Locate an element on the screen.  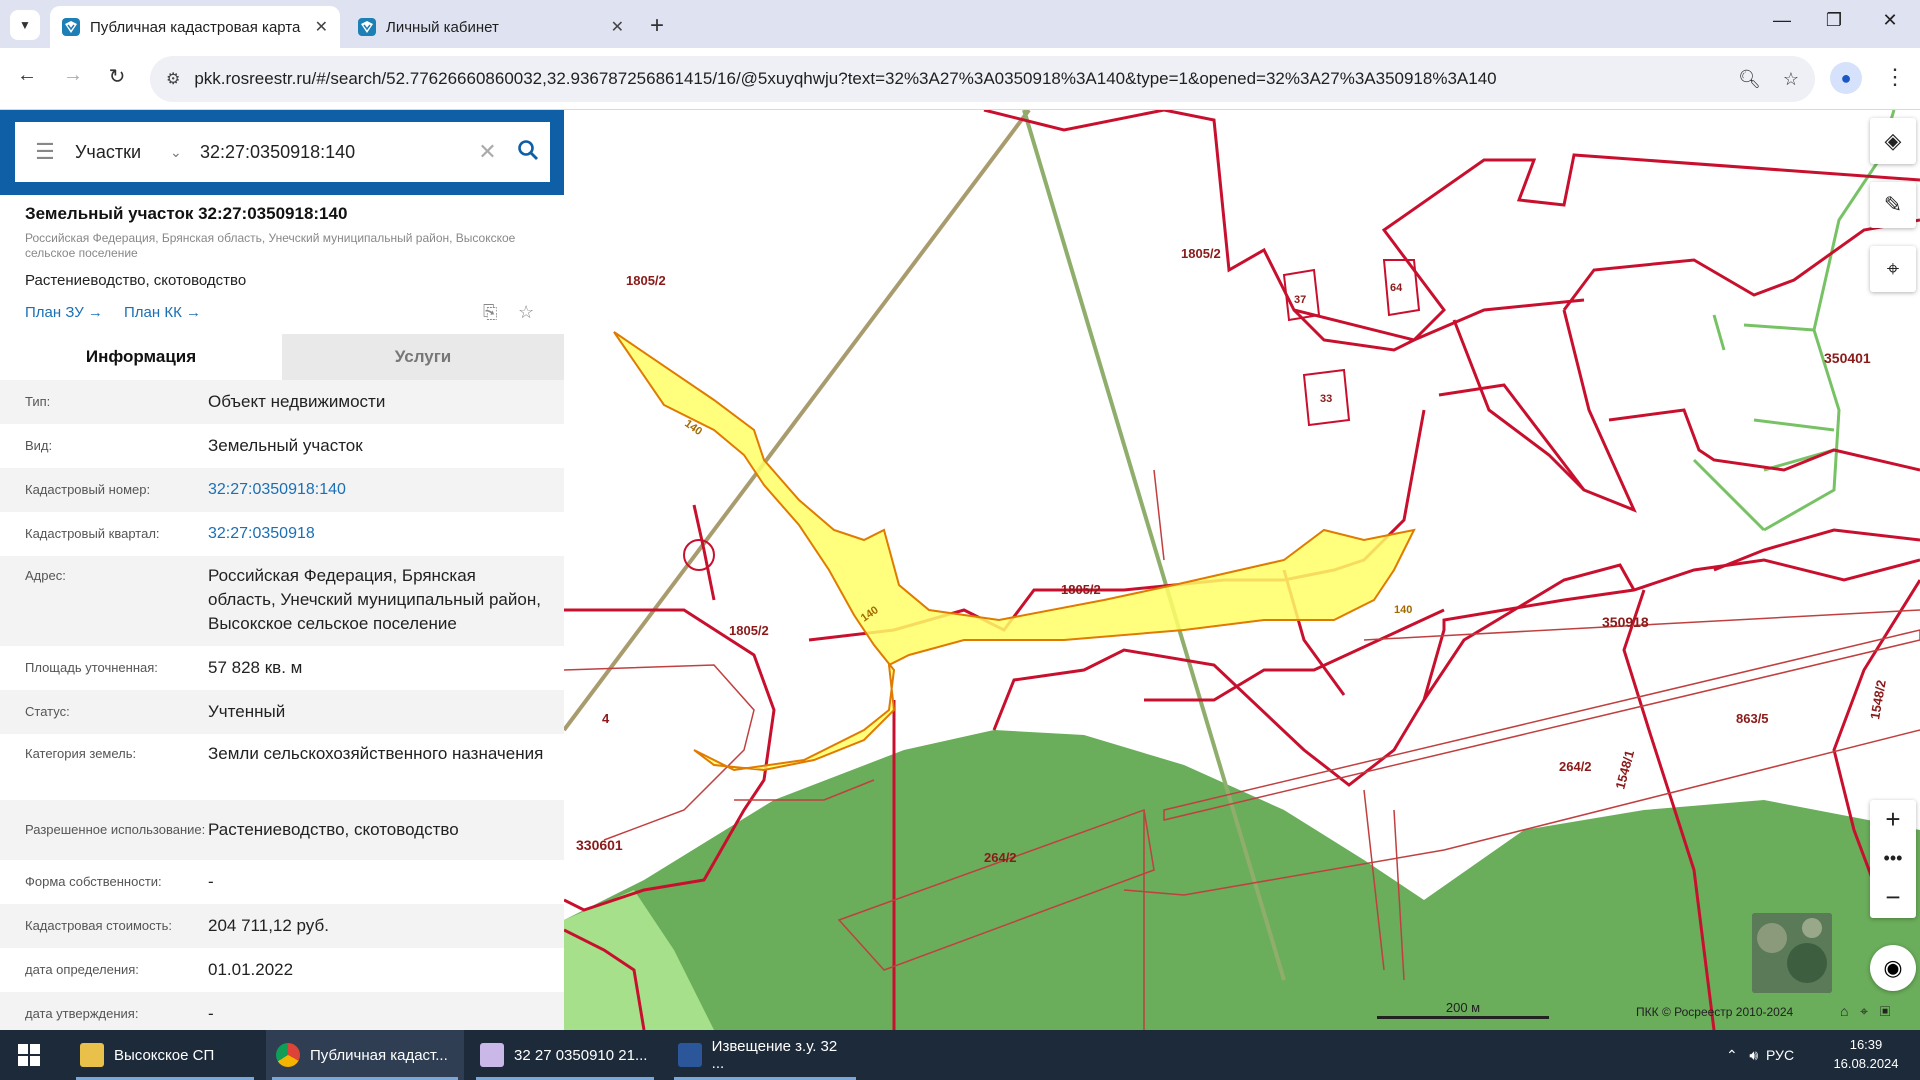
search-box: ☰ Участки ⌄ ✕ is located at coordinates (282, 152).